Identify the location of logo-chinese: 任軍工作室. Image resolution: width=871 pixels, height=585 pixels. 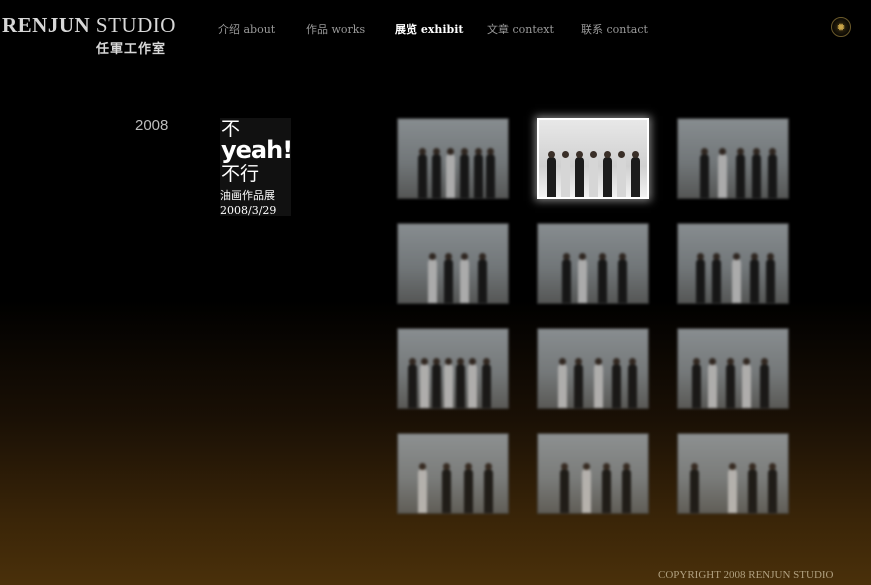
(131, 49).